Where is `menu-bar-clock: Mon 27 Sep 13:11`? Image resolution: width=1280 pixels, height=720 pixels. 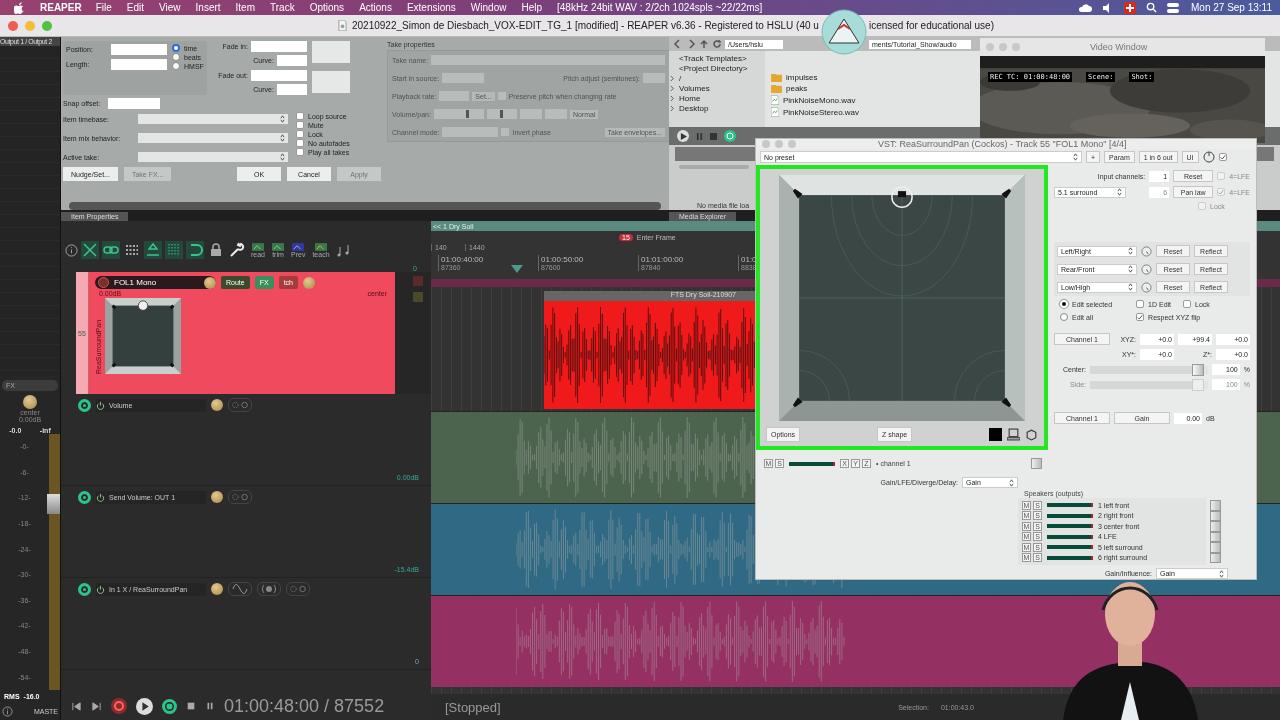
menu-bar-clock: Mon 27 Sep 13:11 is located at coordinates (1231, 7).